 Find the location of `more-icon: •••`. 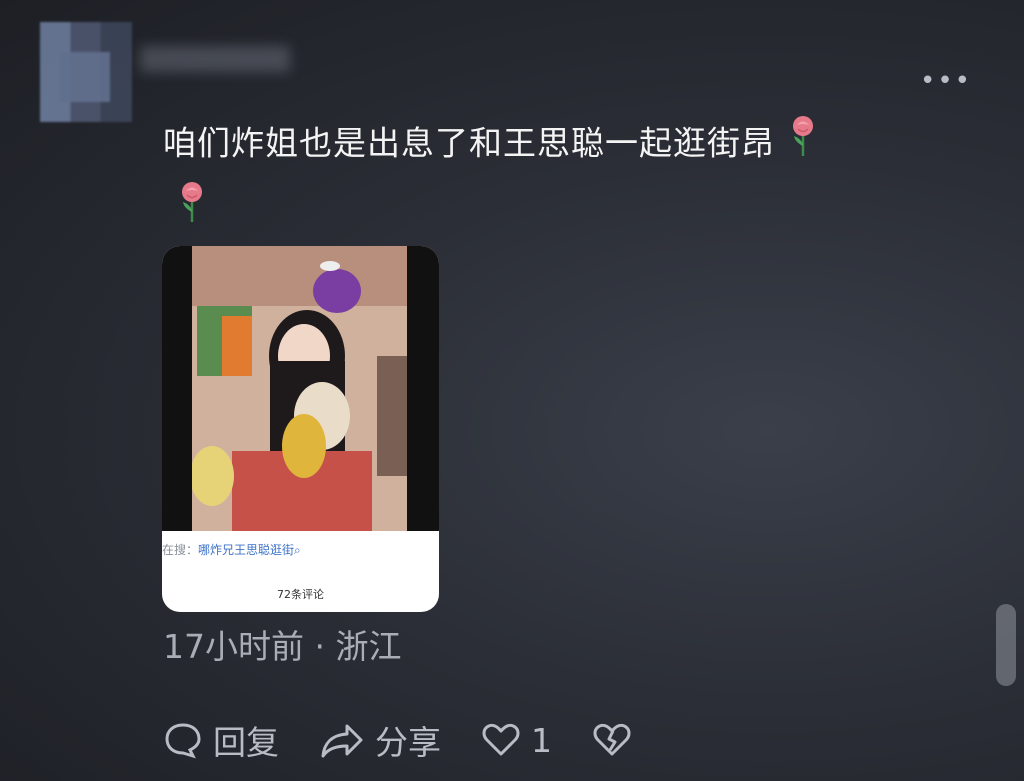

more-icon: ••• is located at coordinates (946, 81).